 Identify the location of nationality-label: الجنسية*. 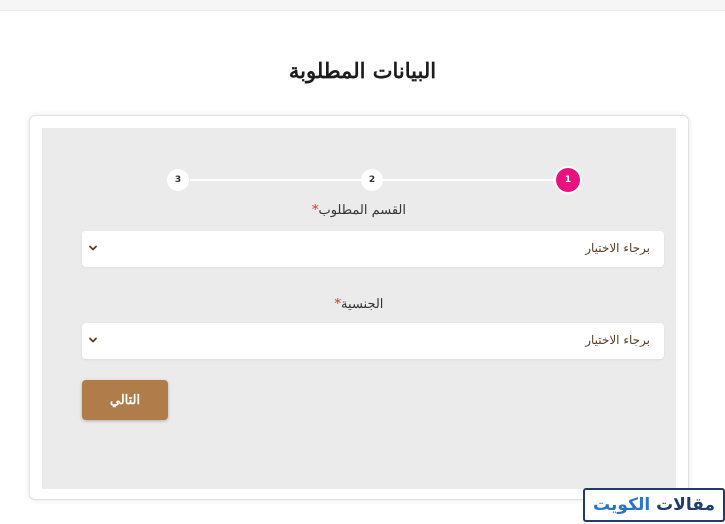
(359, 304).